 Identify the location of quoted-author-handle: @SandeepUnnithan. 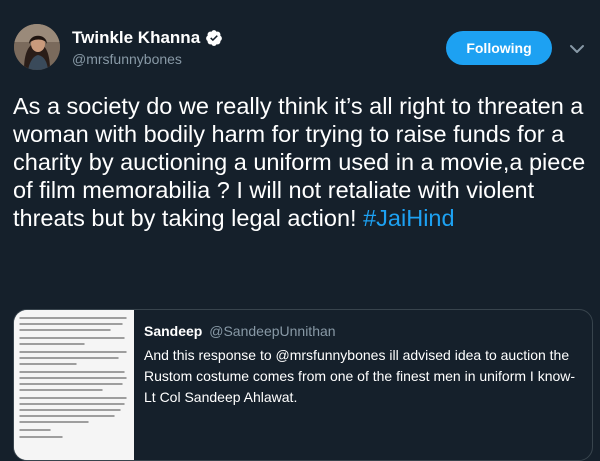
(272, 331).